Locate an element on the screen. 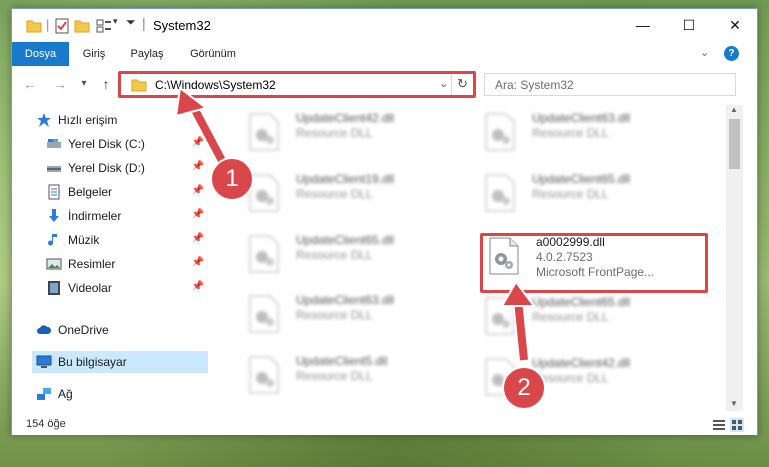  step-2-badge: 2 is located at coordinates (524, 388).